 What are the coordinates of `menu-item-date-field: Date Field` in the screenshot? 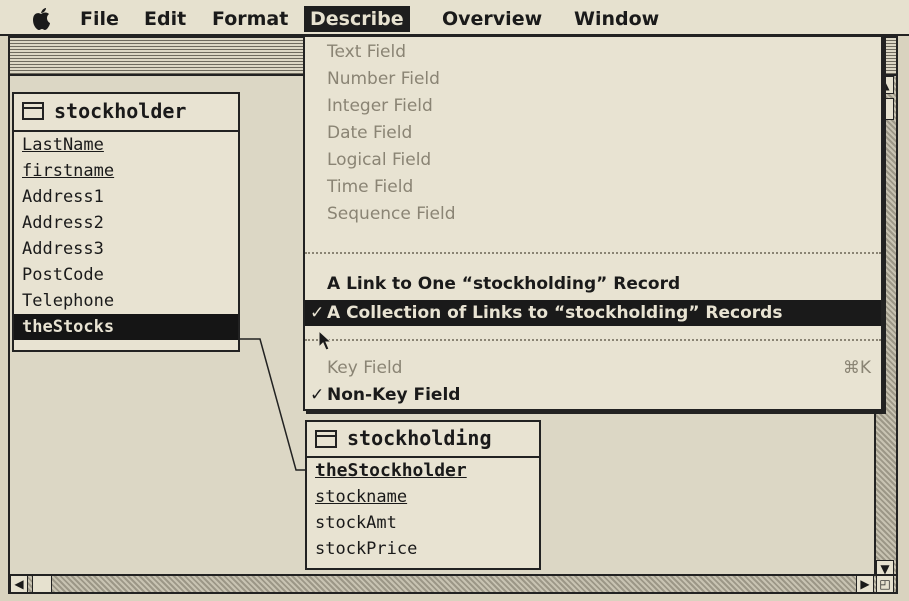 It's located at (593, 133).